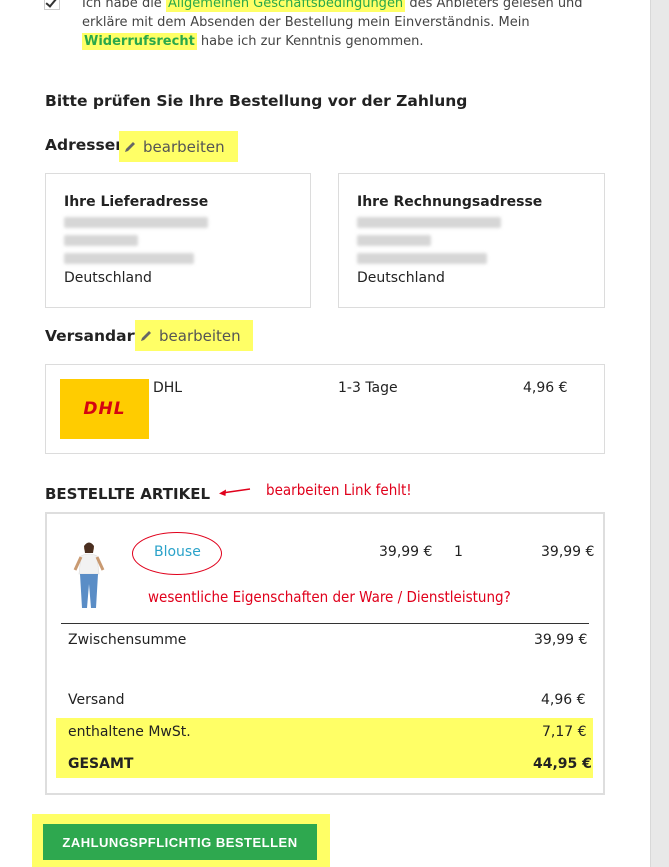  Describe the element at coordinates (401, 278) in the screenshot. I see `billing-country: Deutschland` at that location.